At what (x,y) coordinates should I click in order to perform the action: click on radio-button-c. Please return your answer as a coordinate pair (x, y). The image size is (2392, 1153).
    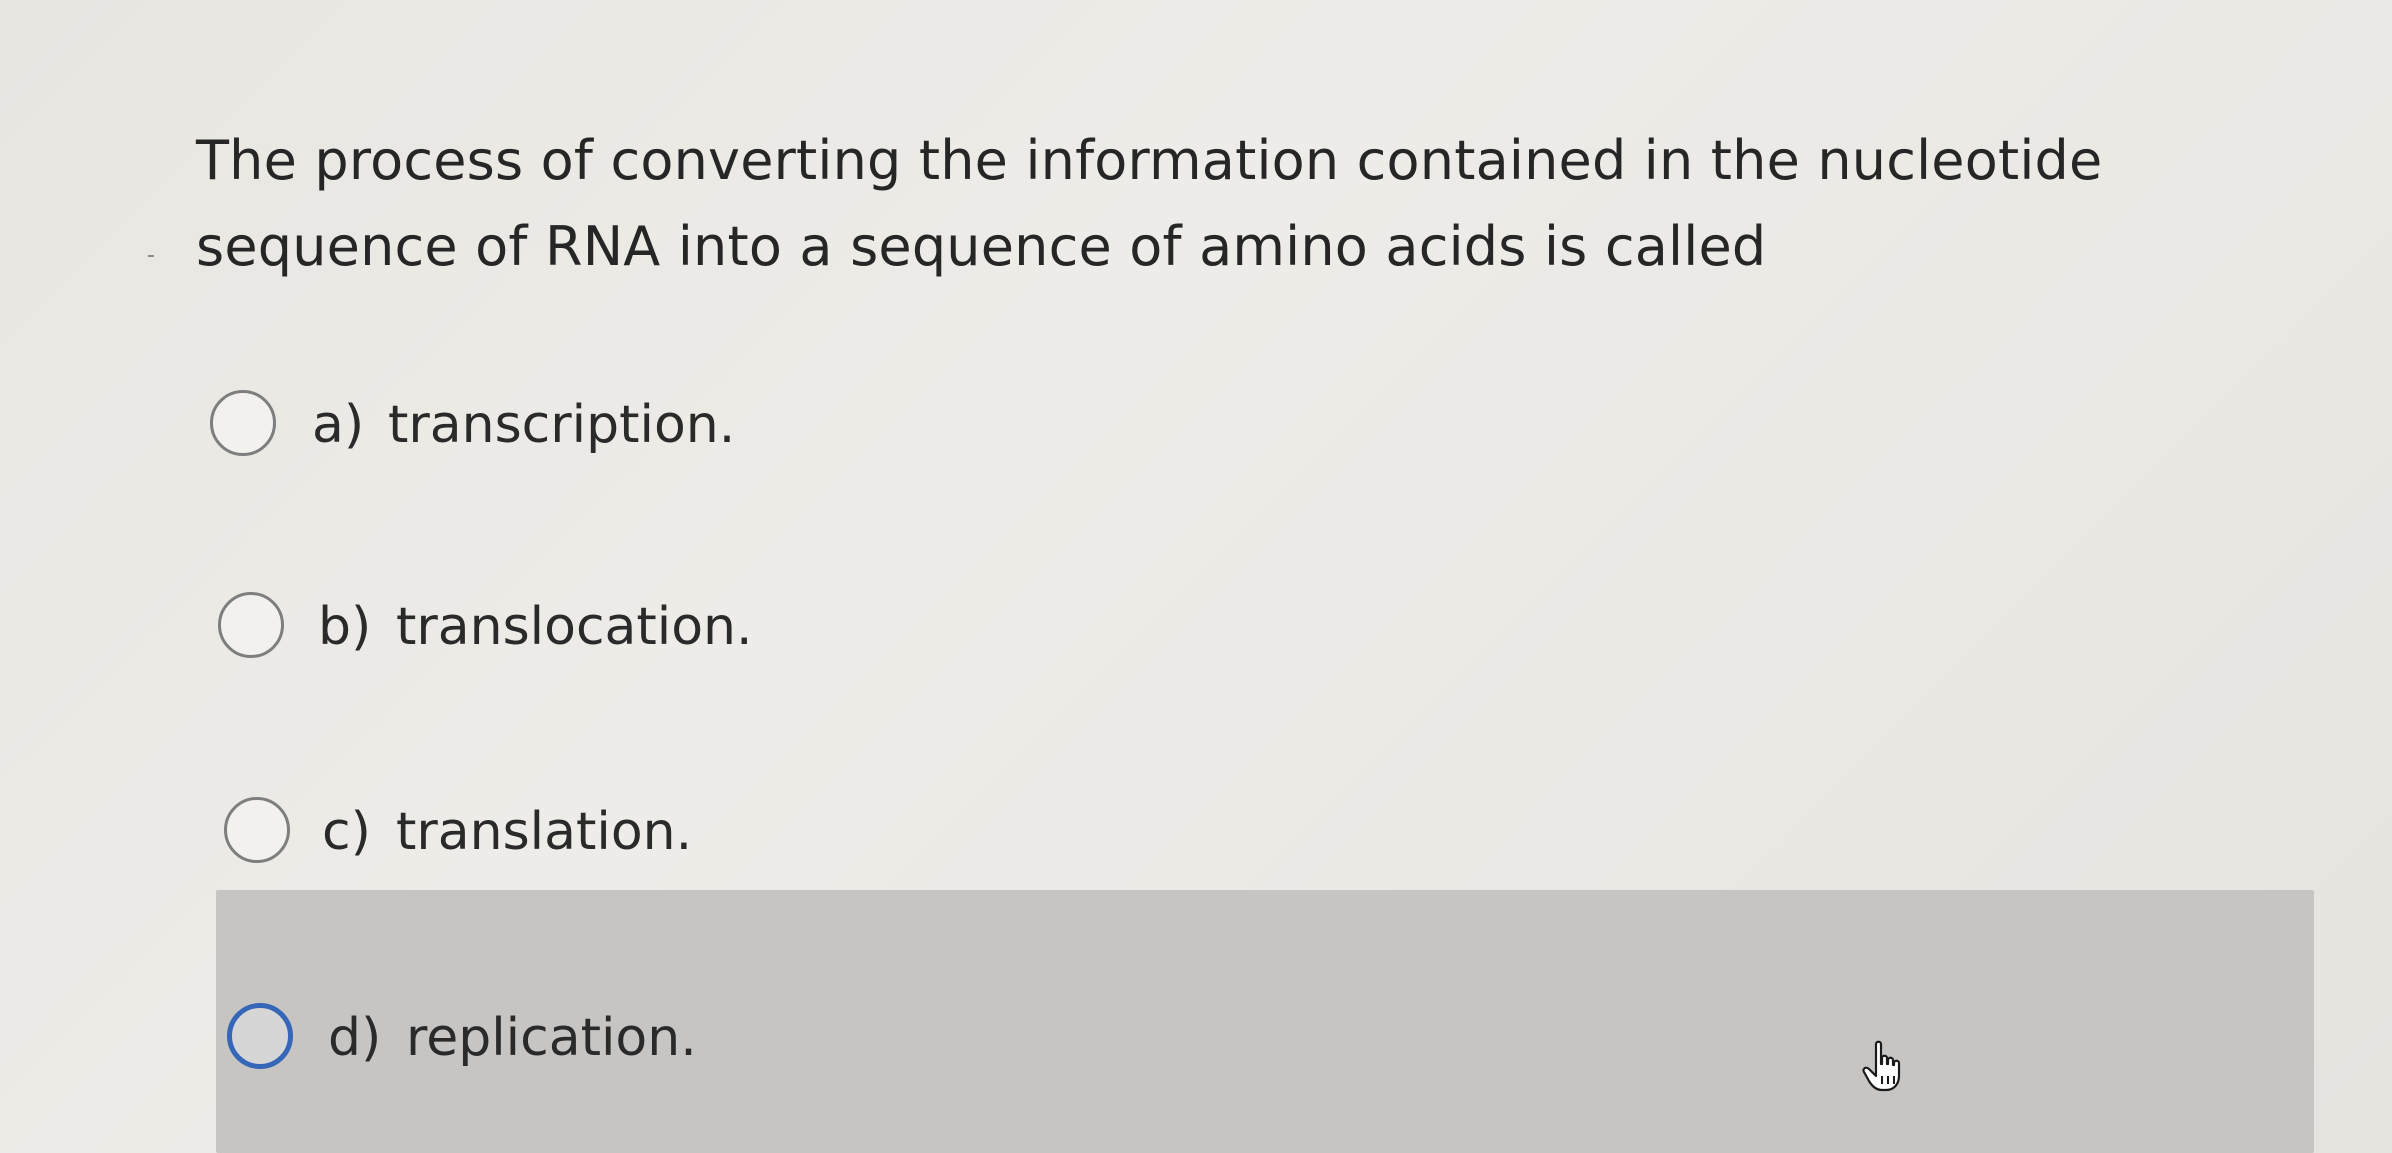
    Looking at the image, I should click on (257, 830).